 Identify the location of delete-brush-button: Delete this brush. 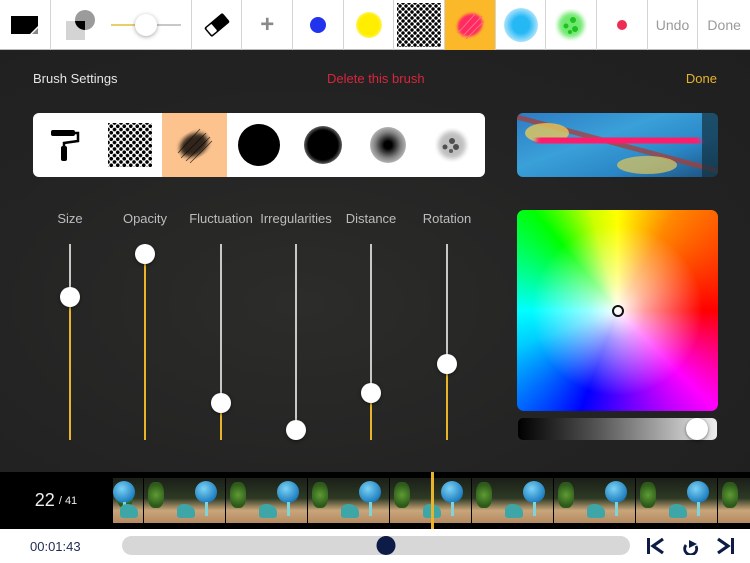
(376, 78).